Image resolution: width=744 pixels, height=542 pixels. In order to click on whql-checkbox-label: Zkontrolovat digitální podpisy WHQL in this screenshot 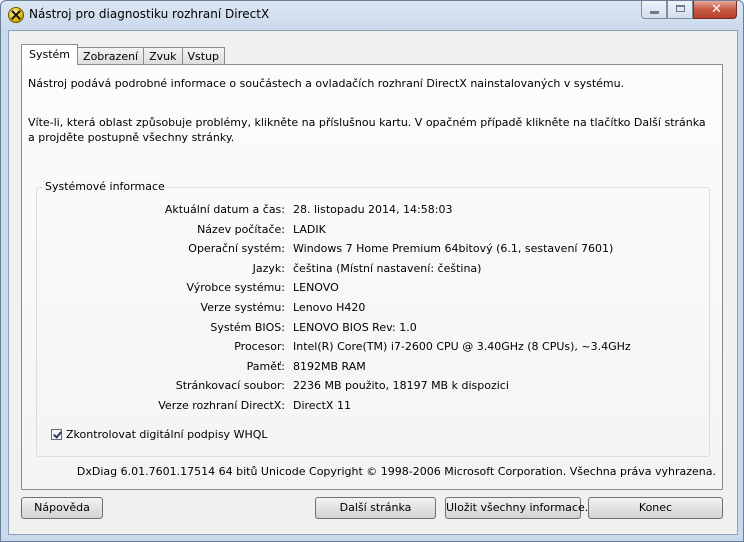, I will do `click(167, 434)`.